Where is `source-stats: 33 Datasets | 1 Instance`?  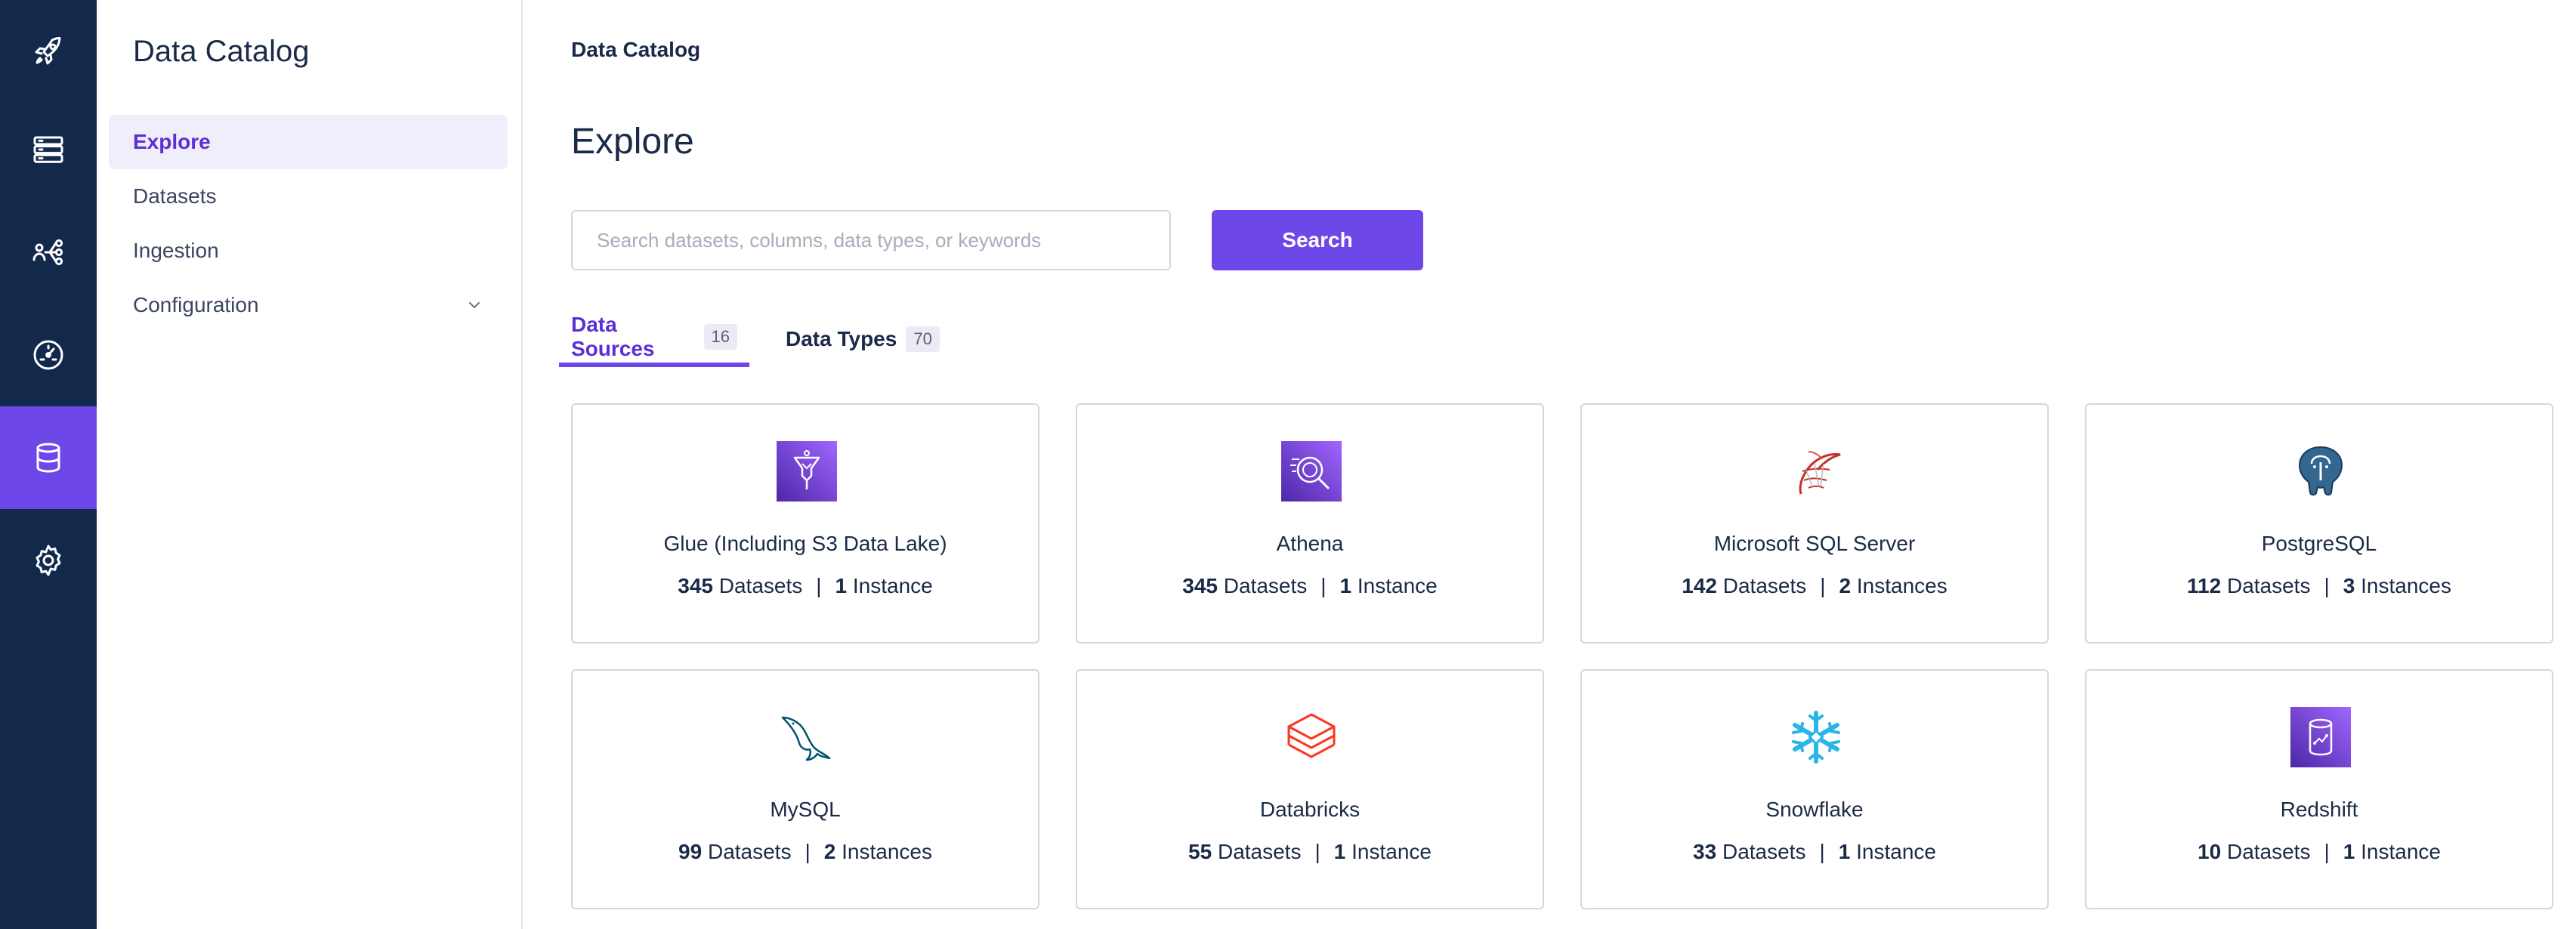
source-stats: 33 Datasets | 1 Instance is located at coordinates (1814, 852).